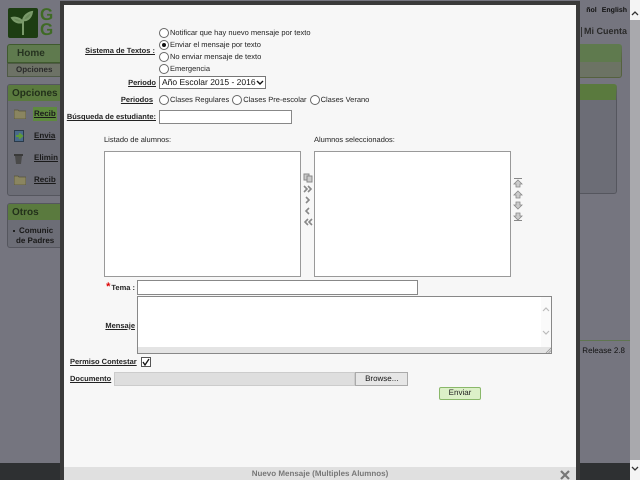 The width and height of the screenshot is (640, 480). Describe the element at coordinates (20, 136) in the screenshot. I see `document-arrow-icon` at that location.